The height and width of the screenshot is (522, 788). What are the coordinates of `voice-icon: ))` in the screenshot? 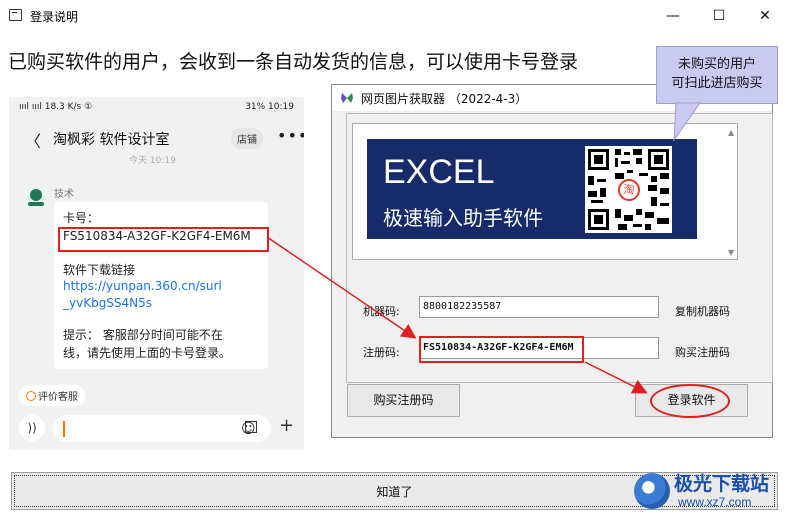 It's located at (32, 428).